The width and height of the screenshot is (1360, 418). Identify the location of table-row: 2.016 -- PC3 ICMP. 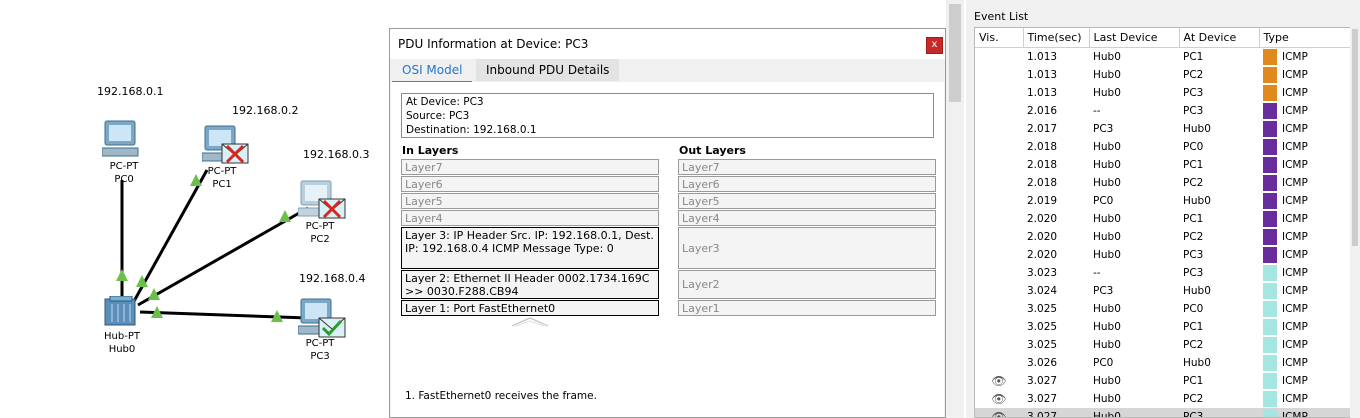
(1163, 111).